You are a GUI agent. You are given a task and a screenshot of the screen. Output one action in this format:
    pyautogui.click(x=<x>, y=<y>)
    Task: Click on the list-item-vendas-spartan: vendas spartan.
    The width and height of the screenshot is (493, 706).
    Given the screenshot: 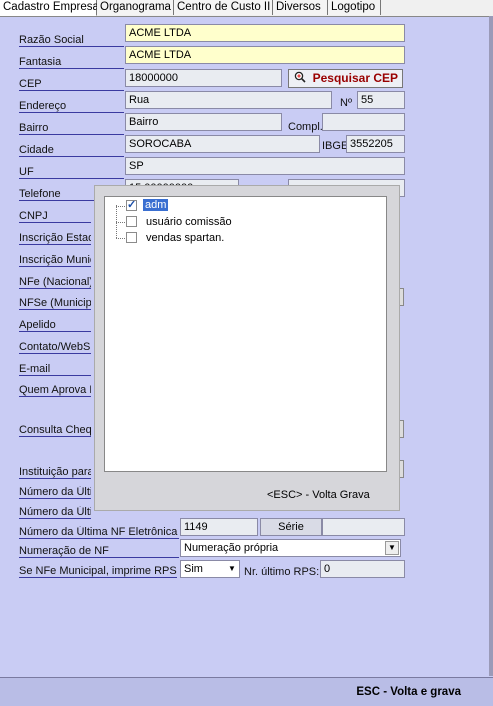 What is the action you would take?
    pyautogui.click(x=185, y=238)
    